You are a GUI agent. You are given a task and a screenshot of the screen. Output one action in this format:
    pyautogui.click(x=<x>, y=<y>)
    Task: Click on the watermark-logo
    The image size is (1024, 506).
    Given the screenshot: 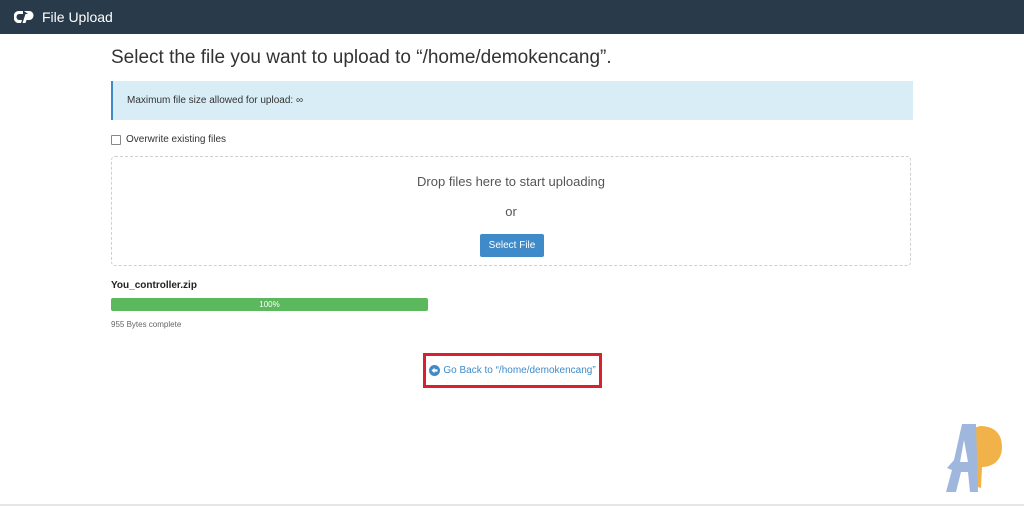 What is the action you would take?
    pyautogui.click(x=977, y=458)
    